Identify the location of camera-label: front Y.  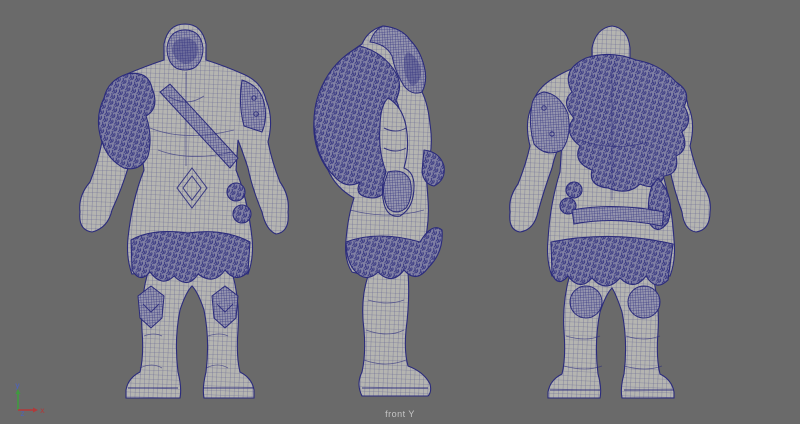
(400, 414).